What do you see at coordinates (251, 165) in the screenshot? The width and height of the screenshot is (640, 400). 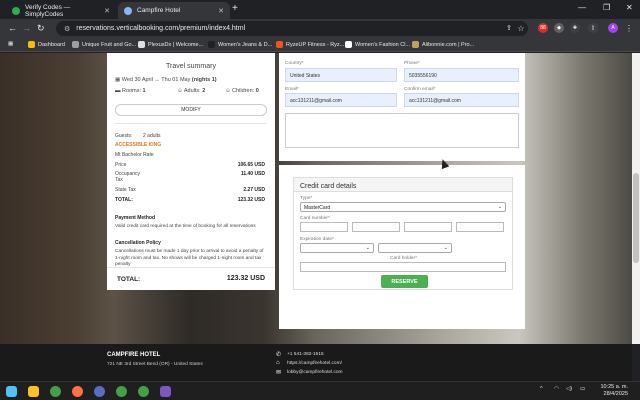 I see `price-value: 106.65 USD` at bounding box center [251, 165].